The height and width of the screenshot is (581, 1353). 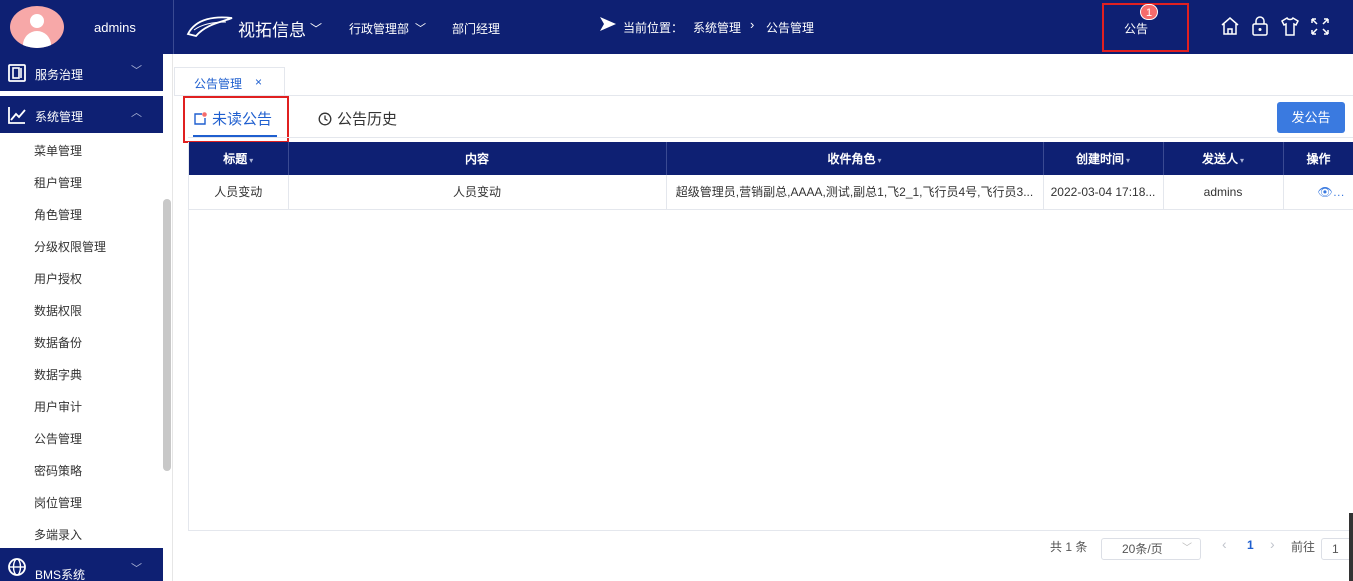 What do you see at coordinates (58, 342) in the screenshot?
I see `sidebar-item-data-backup: 数据备份` at bounding box center [58, 342].